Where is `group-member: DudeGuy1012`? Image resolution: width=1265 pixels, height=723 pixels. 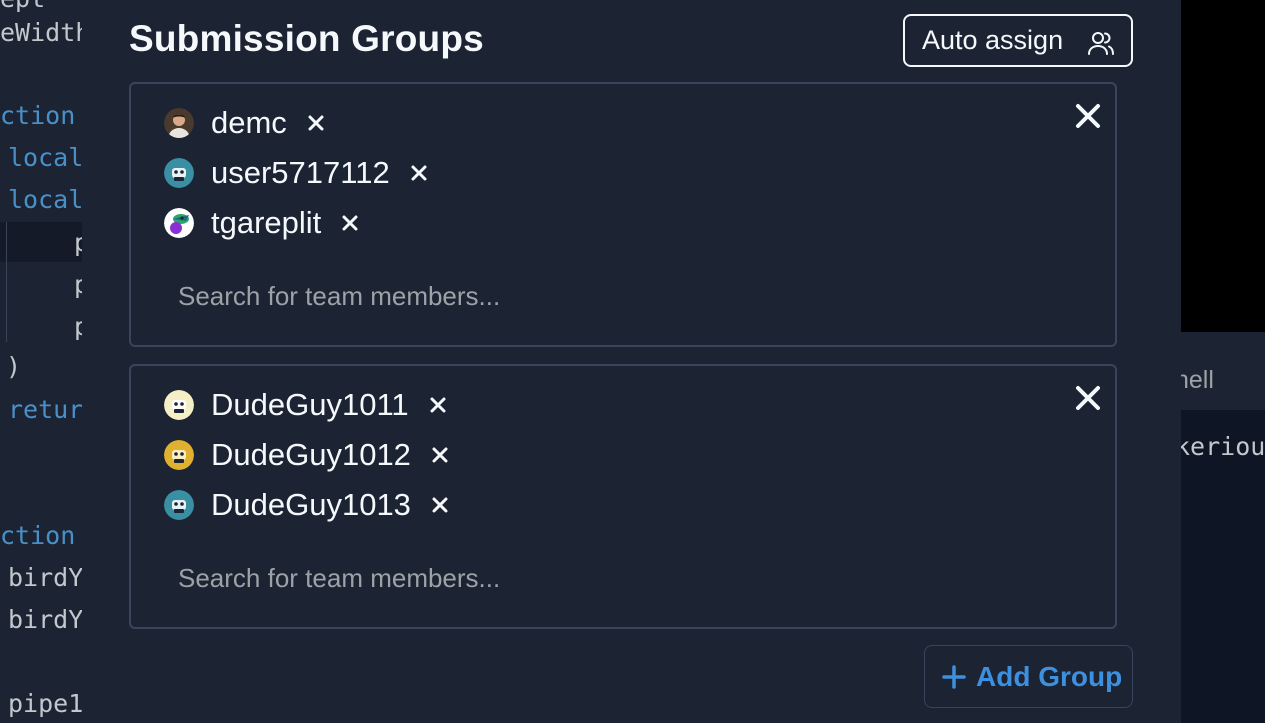 group-member: DudeGuy1012 is located at coordinates (307, 454).